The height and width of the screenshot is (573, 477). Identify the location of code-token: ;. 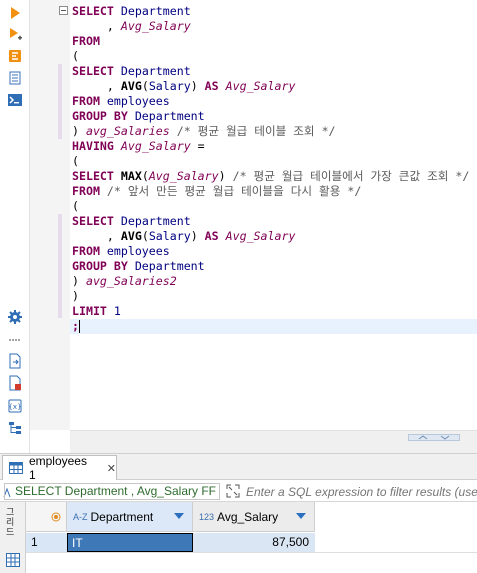
(75, 326).